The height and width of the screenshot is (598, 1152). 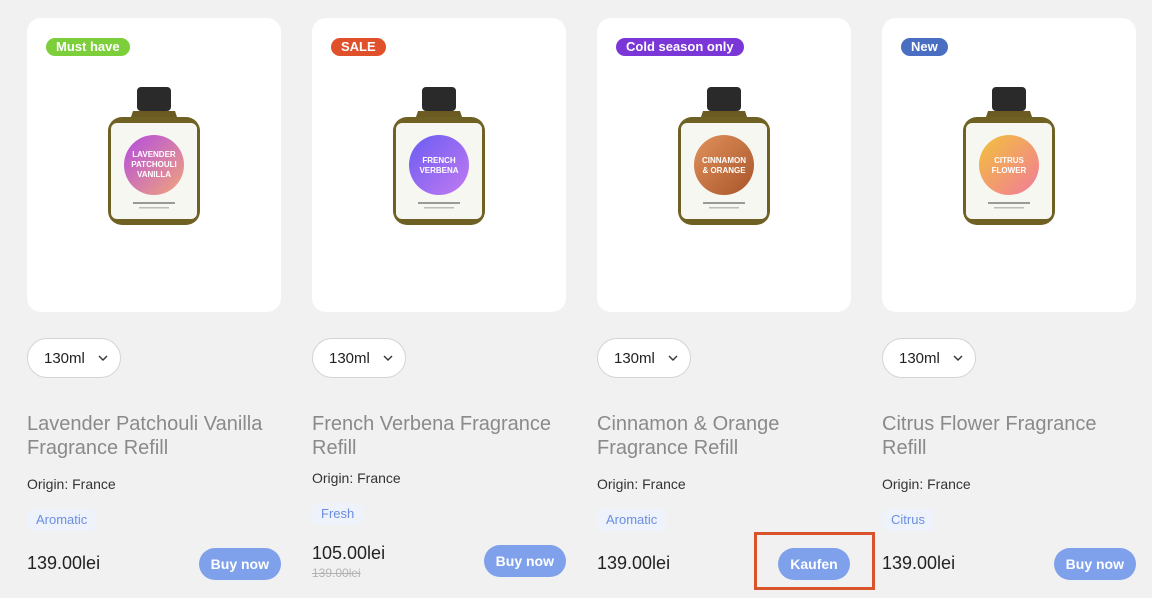 What do you see at coordinates (1009, 436) in the screenshot?
I see `product-title: Citrus Flower Fragrance Refill` at bounding box center [1009, 436].